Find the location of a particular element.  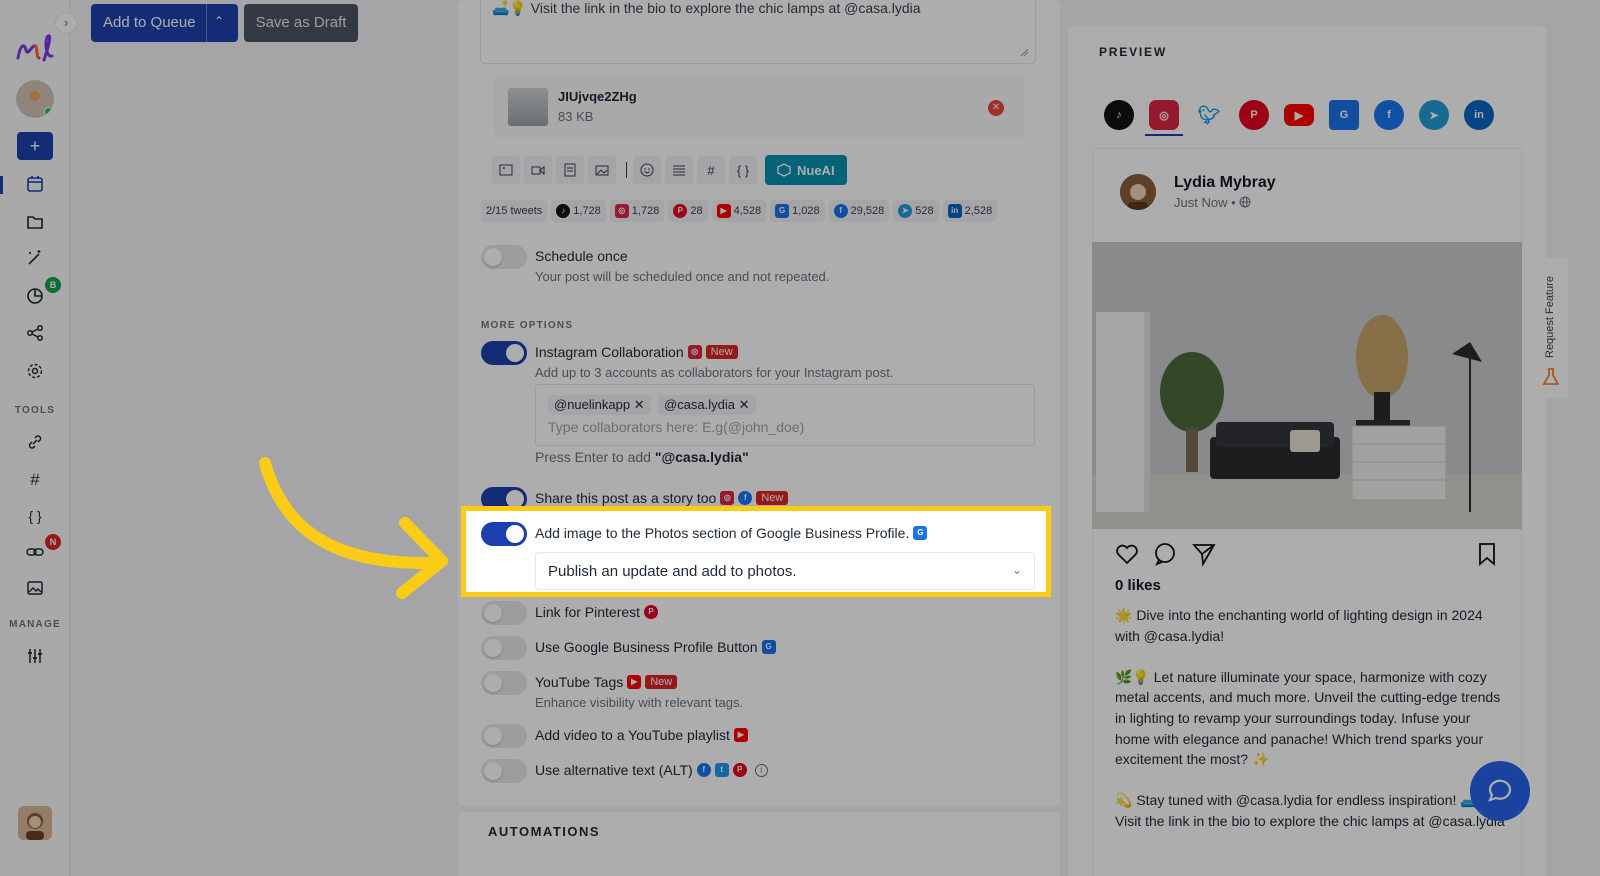

post-timestamp: Just Now • is located at coordinates (1212, 202).